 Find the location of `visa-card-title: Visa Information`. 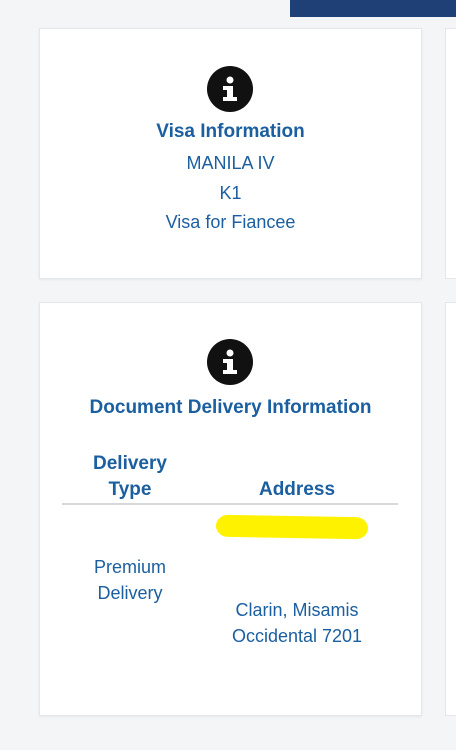

visa-card-title: Visa Information is located at coordinates (230, 131).